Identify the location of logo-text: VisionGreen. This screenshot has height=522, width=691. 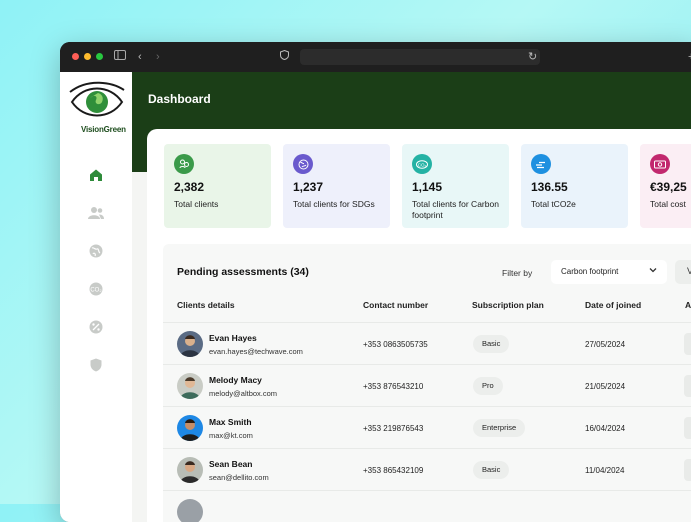
(103, 129).